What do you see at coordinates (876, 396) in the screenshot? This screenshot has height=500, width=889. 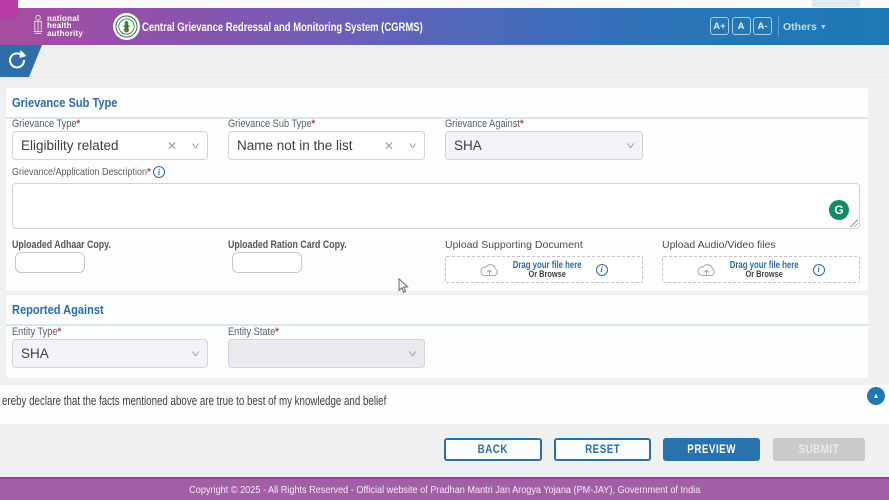 I see `scroll-top-button: ▲` at bounding box center [876, 396].